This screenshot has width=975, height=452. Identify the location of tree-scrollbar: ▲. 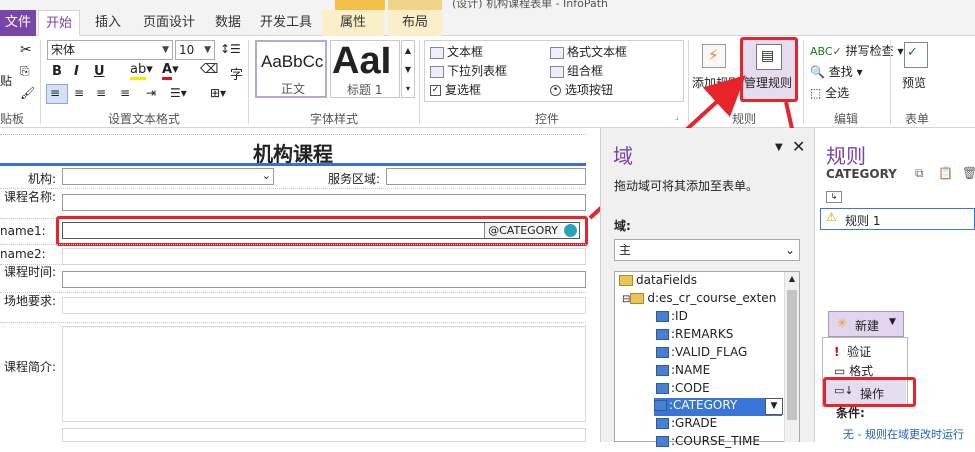
(791, 357).